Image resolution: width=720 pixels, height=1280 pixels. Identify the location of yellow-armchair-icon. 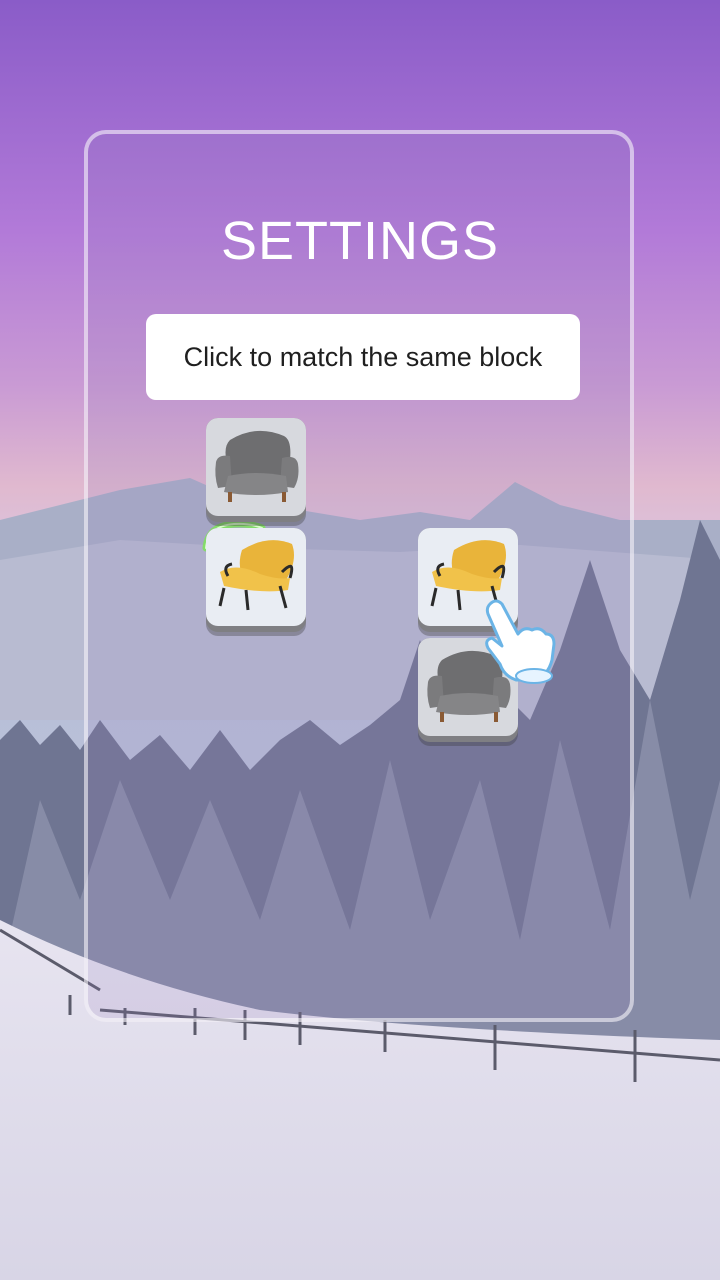
(256, 575).